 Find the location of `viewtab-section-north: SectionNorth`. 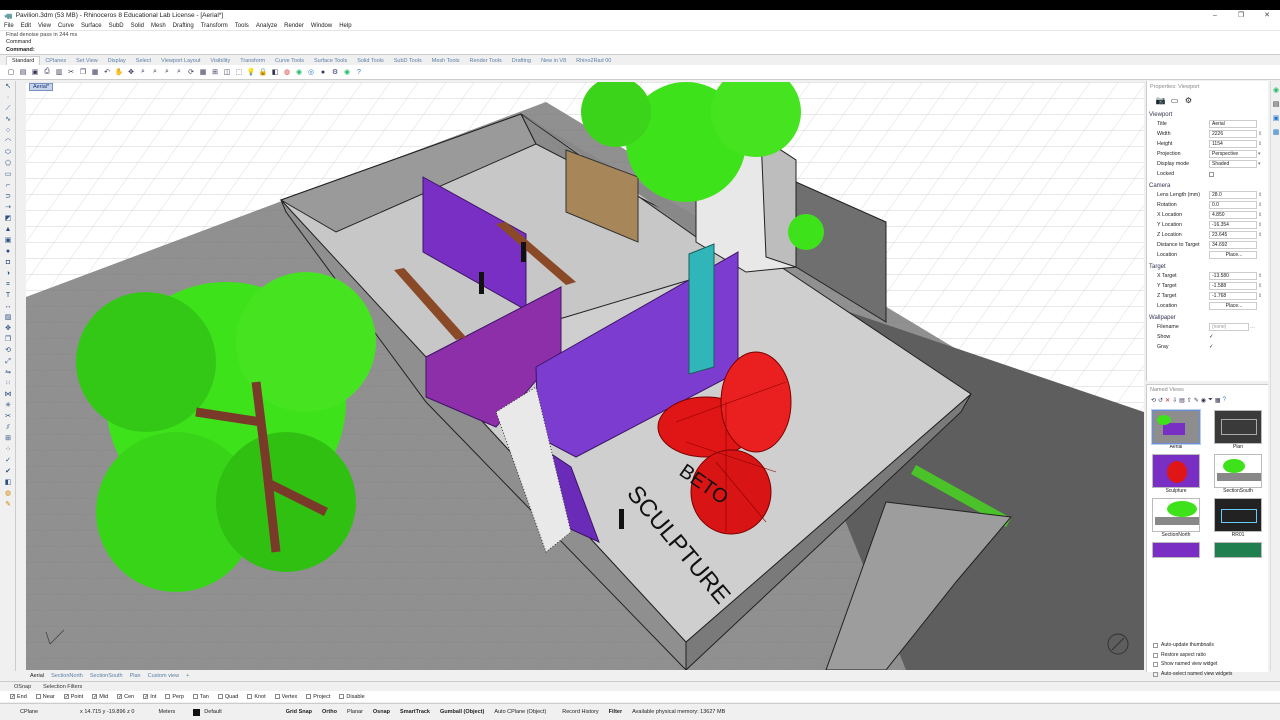

viewtab-section-north: SectionNorth is located at coordinates (67, 676).